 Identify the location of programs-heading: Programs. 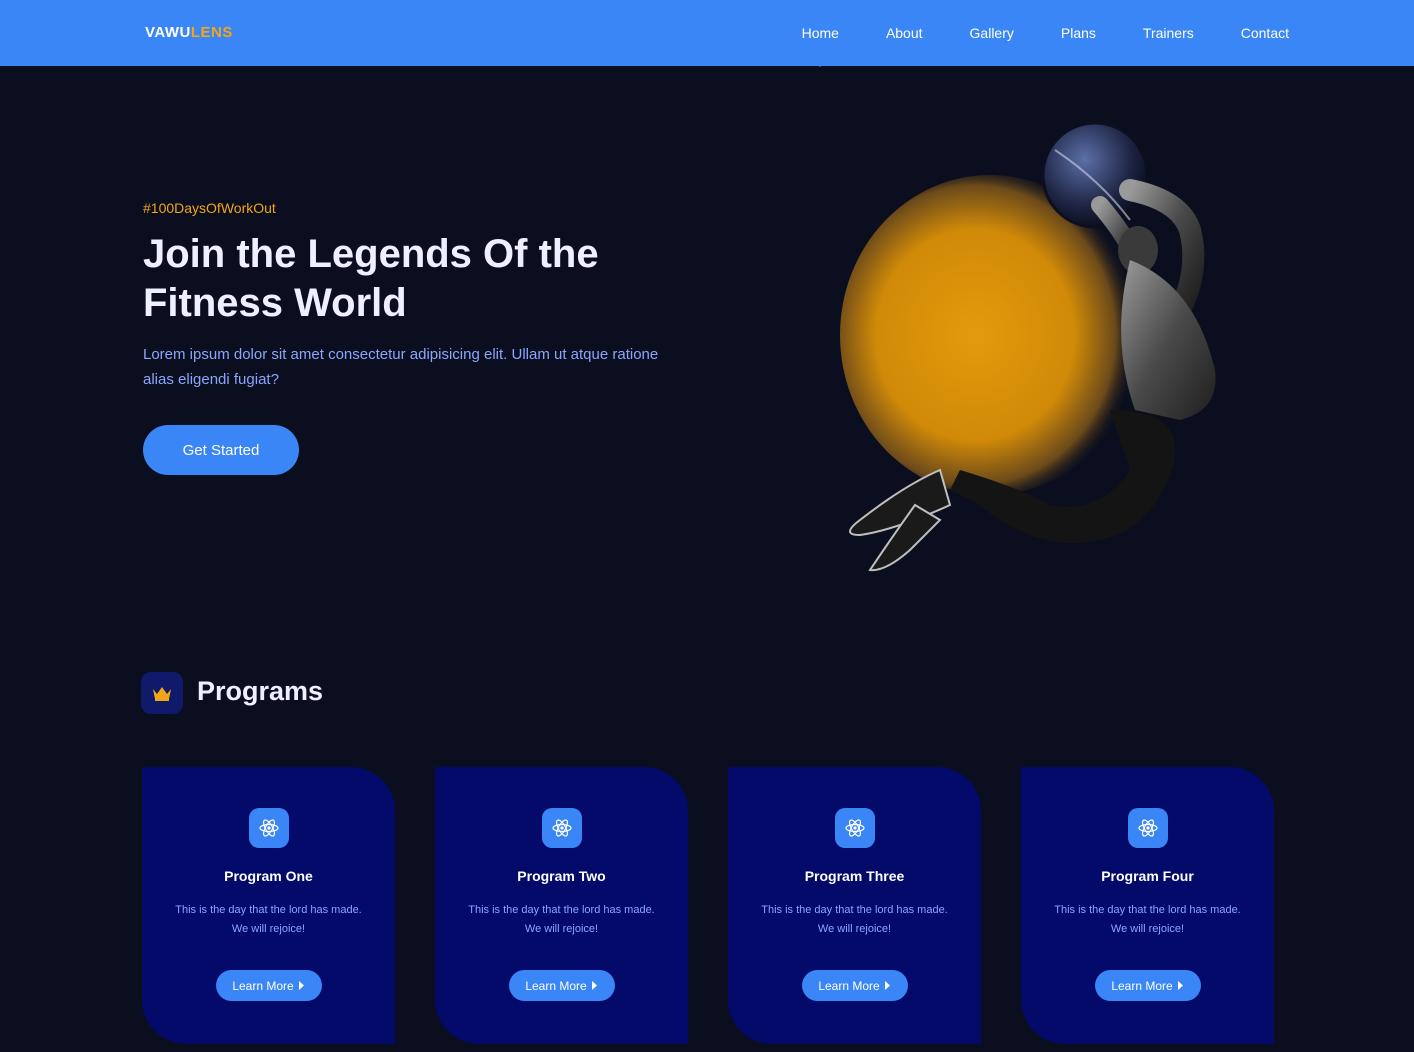
(260, 691).